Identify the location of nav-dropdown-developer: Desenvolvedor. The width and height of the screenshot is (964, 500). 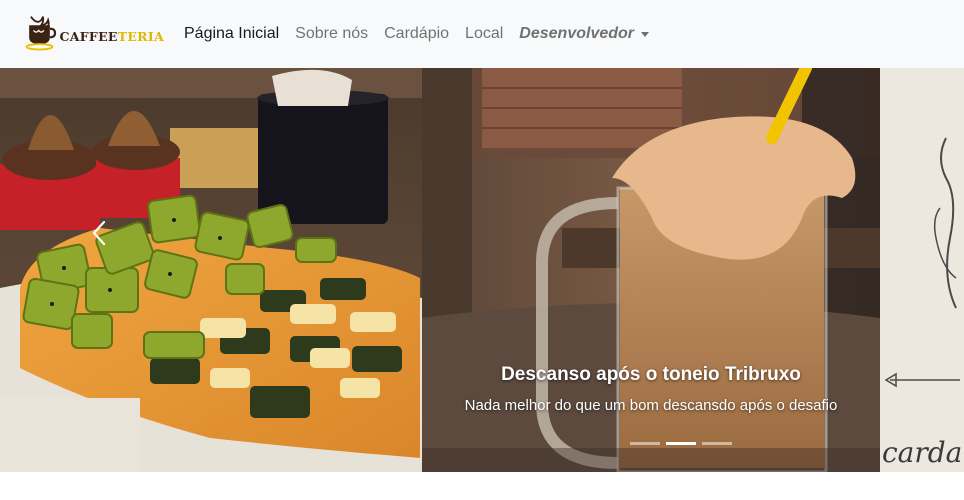
(584, 34).